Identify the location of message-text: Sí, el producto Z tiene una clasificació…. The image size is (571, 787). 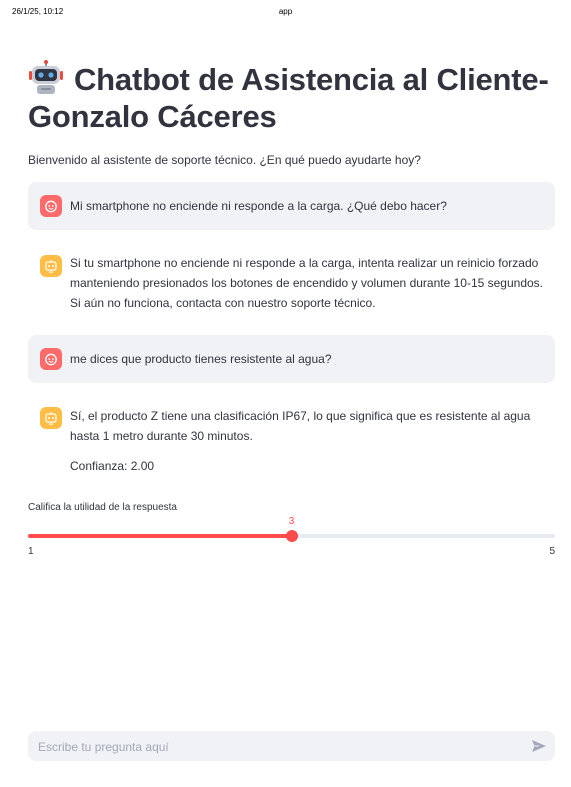
(300, 426).